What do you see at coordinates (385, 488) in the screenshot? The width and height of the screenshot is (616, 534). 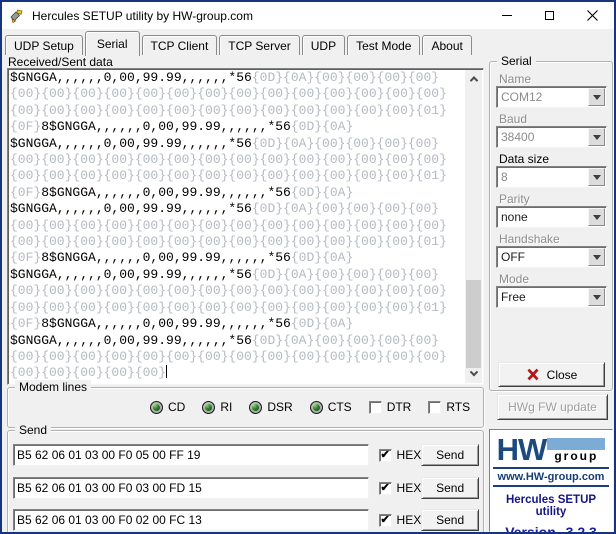 I see `hex-checkbox-2: ✔` at bounding box center [385, 488].